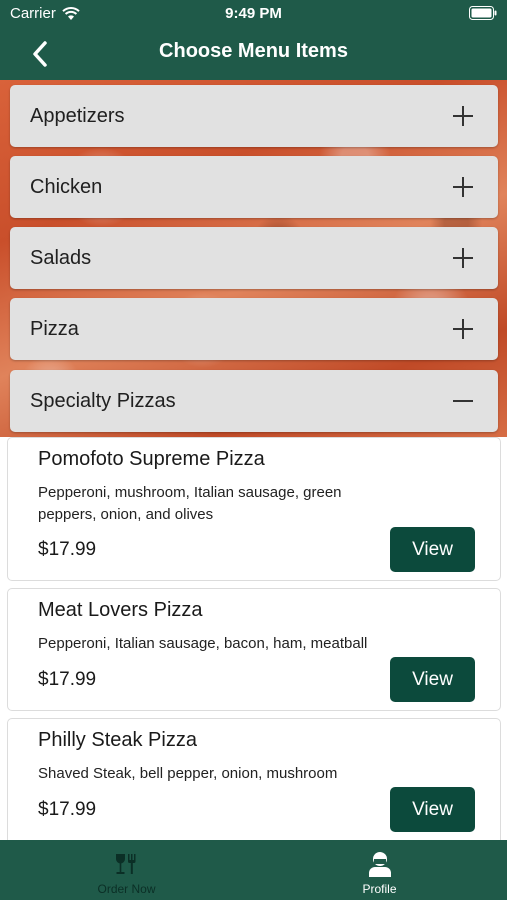 The width and height of the screenshot is (507, 900). Describe the element at coordinates (254, 116) in the screenshot. I see `category-appetizers: Appetizers` at that location.